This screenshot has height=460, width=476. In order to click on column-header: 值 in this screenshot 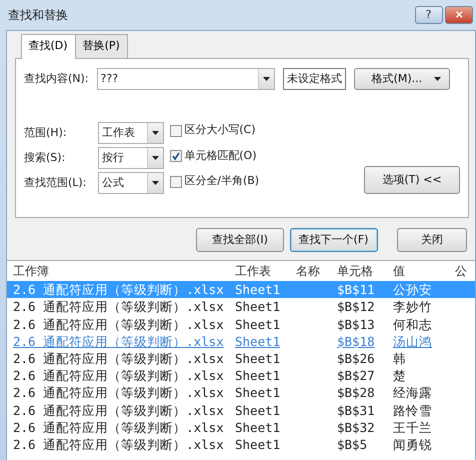, I will do `click(424, 271)`.